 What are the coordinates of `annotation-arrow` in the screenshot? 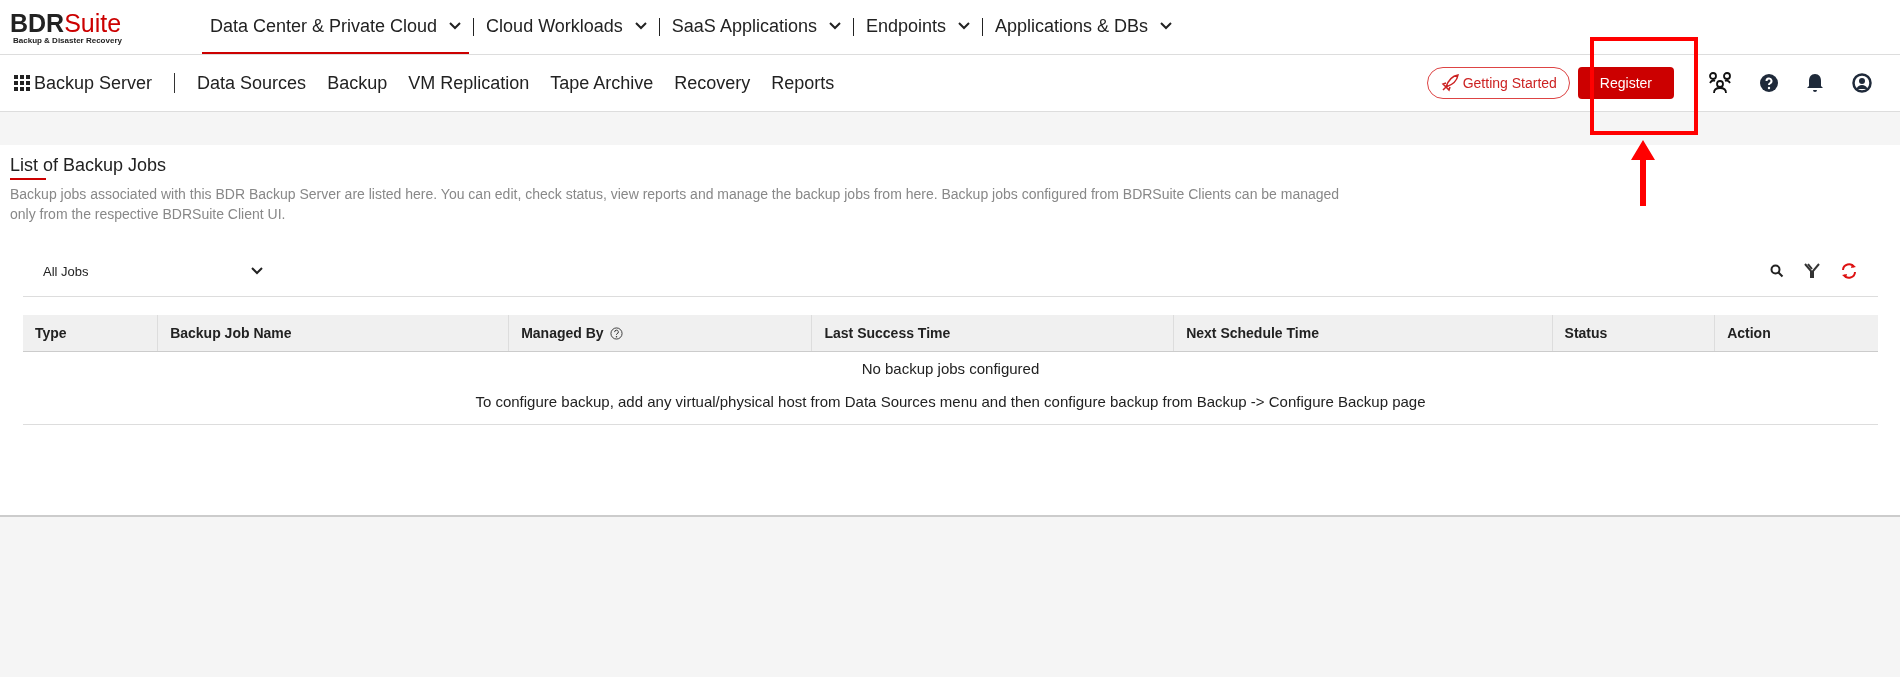 It's located at (1643, 173).